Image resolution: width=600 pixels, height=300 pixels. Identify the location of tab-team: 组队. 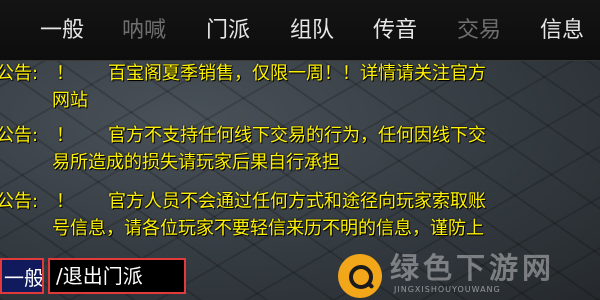
(312, 31).